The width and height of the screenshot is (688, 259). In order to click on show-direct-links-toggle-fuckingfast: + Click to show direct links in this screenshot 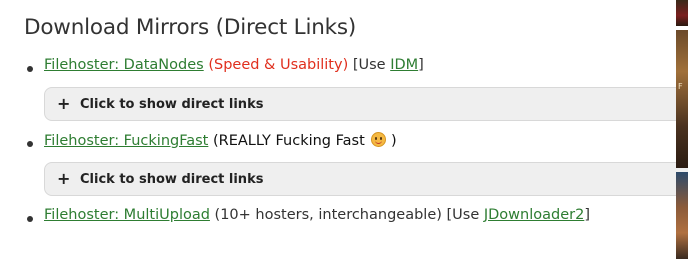, I will do `click(366, 179)`.